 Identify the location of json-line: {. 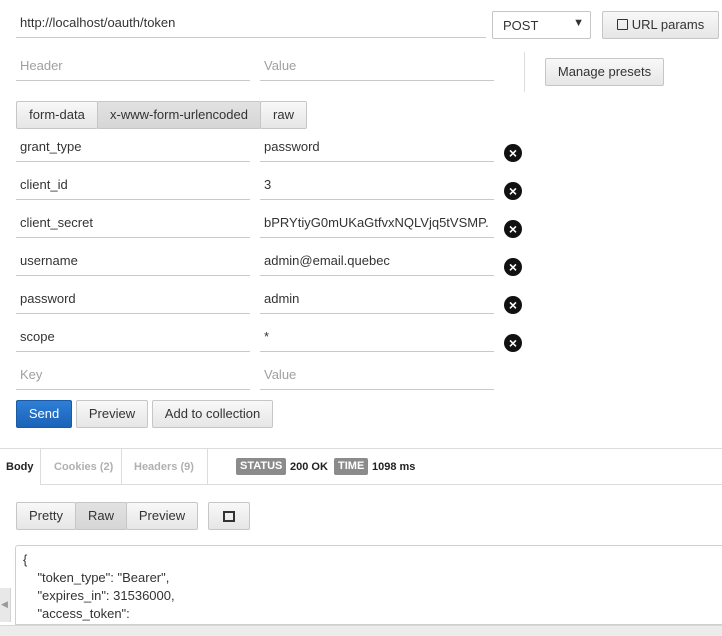
(25, 559).